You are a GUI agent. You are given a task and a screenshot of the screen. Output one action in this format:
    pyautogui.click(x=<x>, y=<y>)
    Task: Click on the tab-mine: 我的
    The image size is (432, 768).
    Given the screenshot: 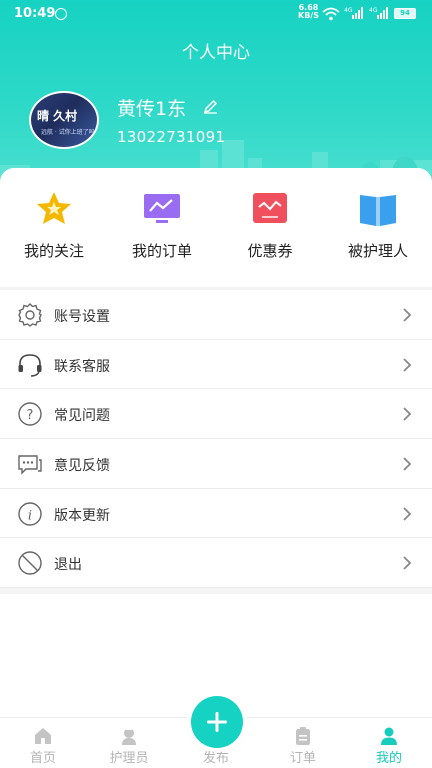 What is the action you would take?
    pyautogui.click(x=389, y=743)
    